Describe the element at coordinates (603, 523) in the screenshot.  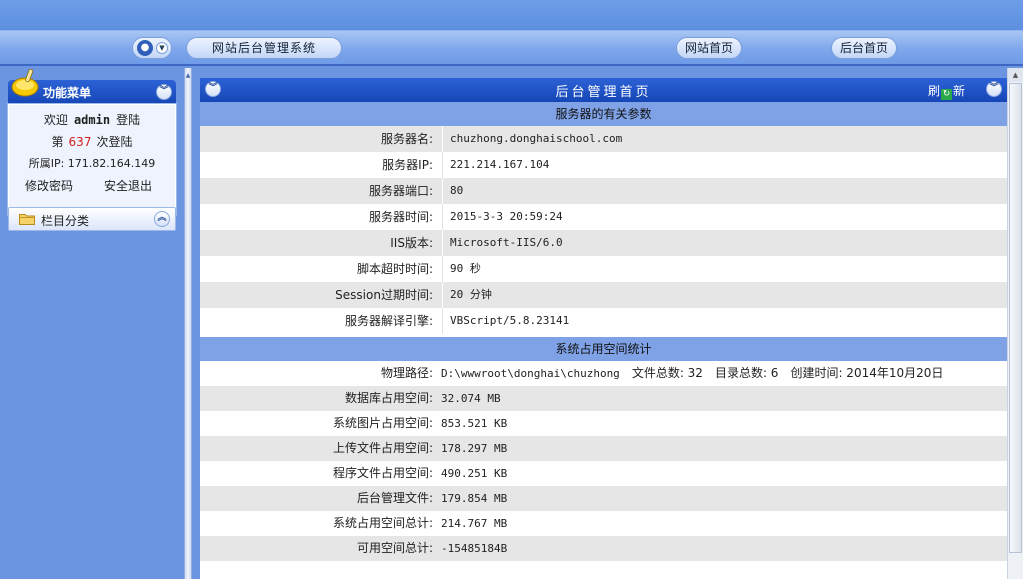
I see `table-row: 系统占用空间总计: 214.767 MB` at that location.